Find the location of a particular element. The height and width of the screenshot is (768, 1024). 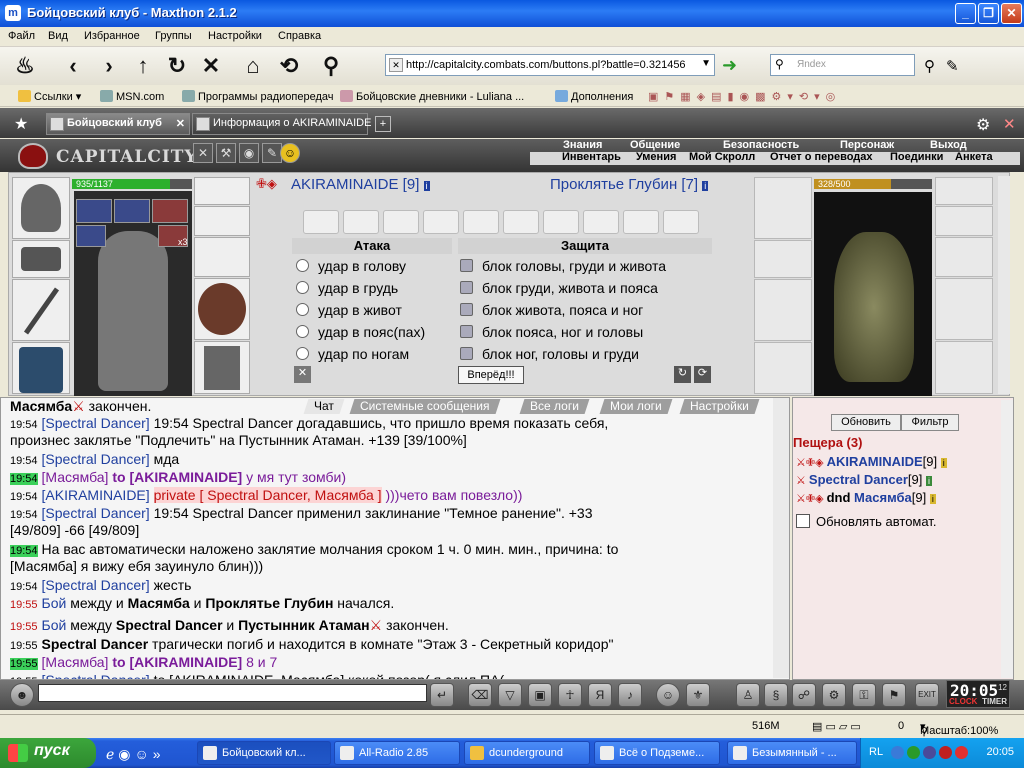

menu-file: Файл is located at coordinates (21, 36).